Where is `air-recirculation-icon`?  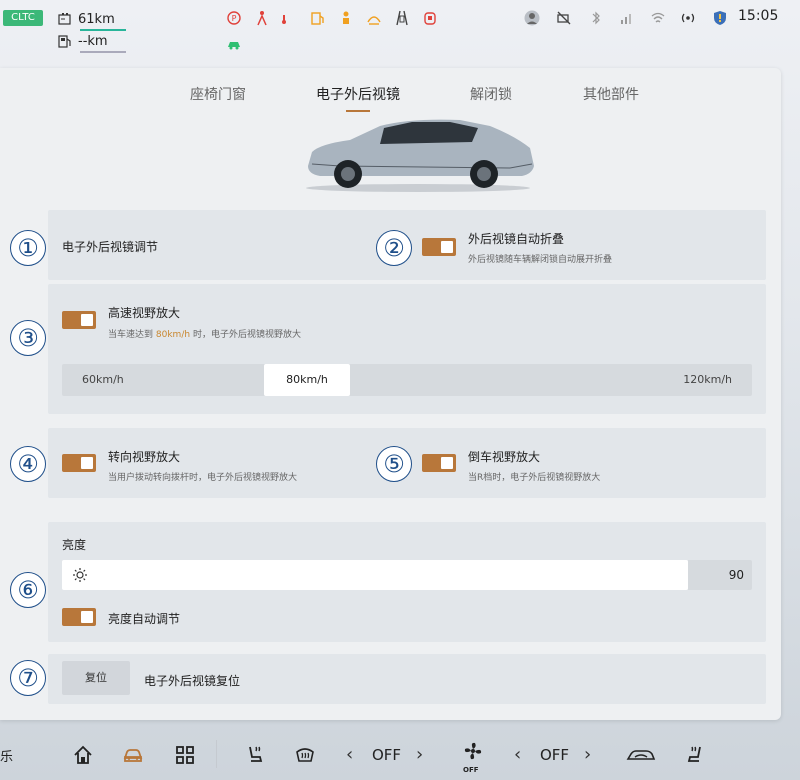
air-recirculation-icon is located at coordinates (641, 755).